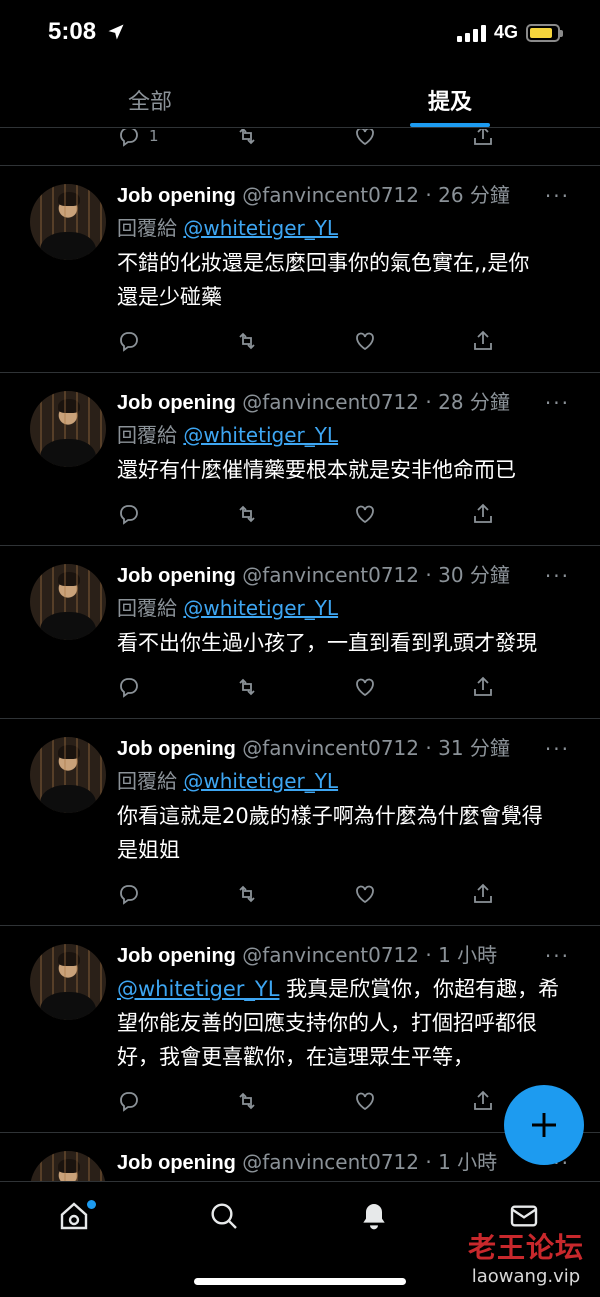 The height and width of the screenshot is (1297, 600). What do you see at coordinates (338, 470) in the screenshot?
I see `tweet-text: 還好有什麼催情藥要根本就是安非他命而已` at bounding box center [338, 470].